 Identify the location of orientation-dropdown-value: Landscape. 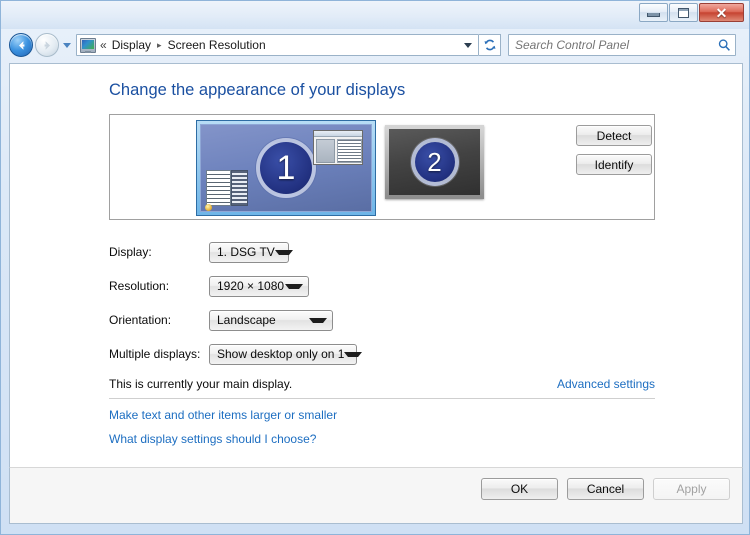
(246, 320).